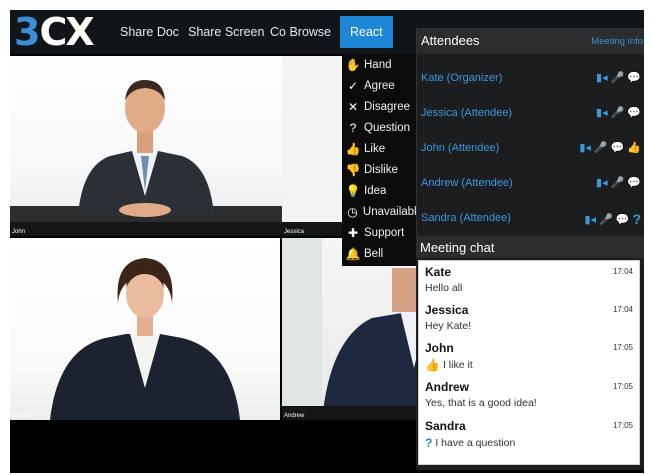 This screenshot has width=651, height=475. I want to click on john-desk, so click(146, 229).